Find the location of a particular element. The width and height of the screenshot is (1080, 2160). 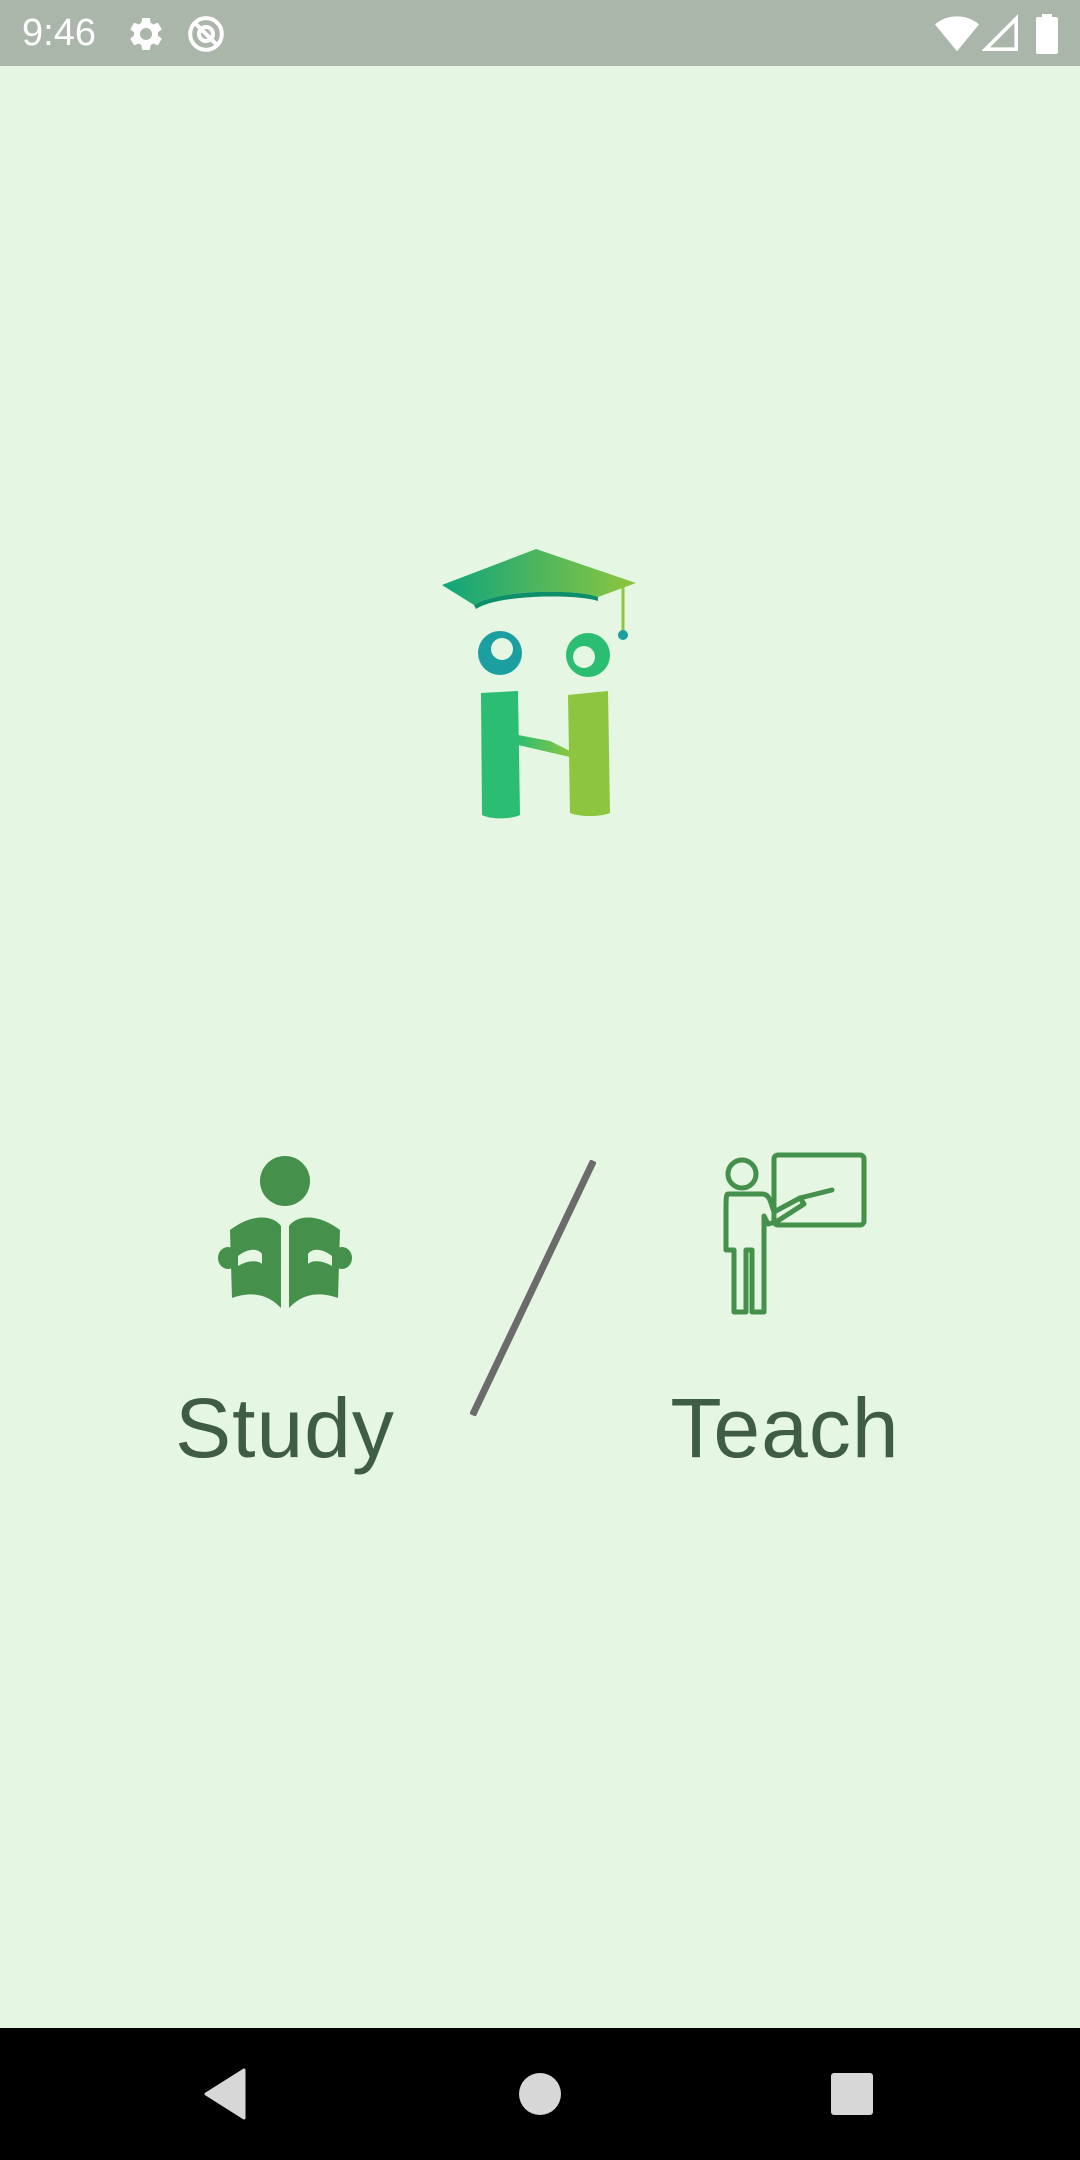

teach-option: Teach is located at coordinates (785, 1310).